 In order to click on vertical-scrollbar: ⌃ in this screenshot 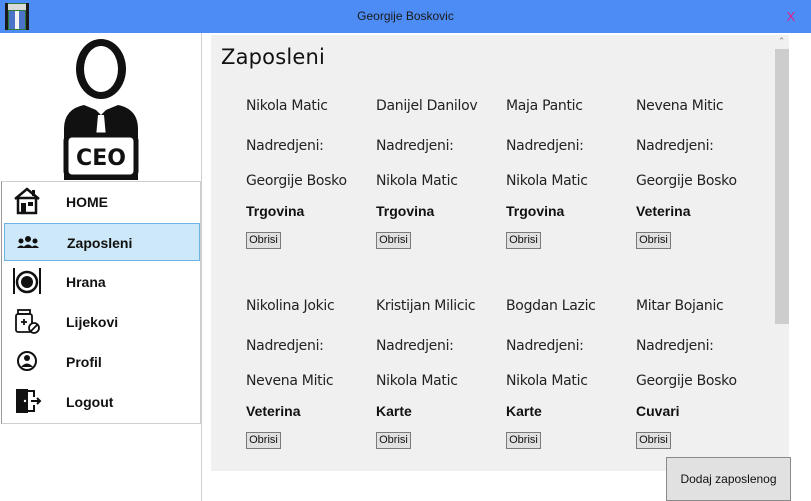, I will do `click(781, 253)`.